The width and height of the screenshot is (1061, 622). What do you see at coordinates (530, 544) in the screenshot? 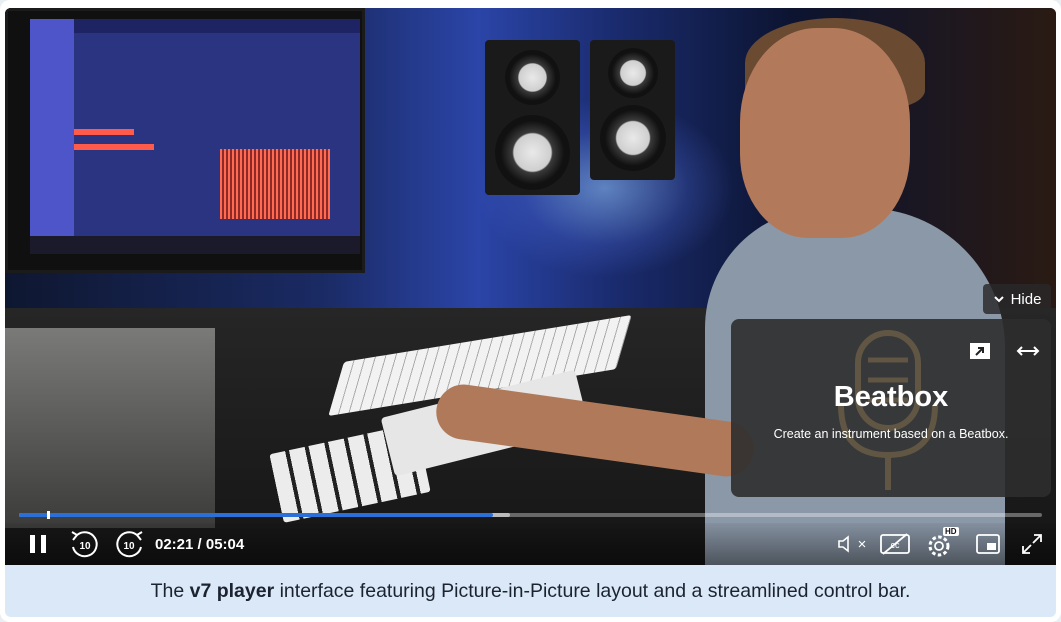
I see `control-bar: 10 10 02:21 / 05:04 × cc` at bounding box center [530, 544].